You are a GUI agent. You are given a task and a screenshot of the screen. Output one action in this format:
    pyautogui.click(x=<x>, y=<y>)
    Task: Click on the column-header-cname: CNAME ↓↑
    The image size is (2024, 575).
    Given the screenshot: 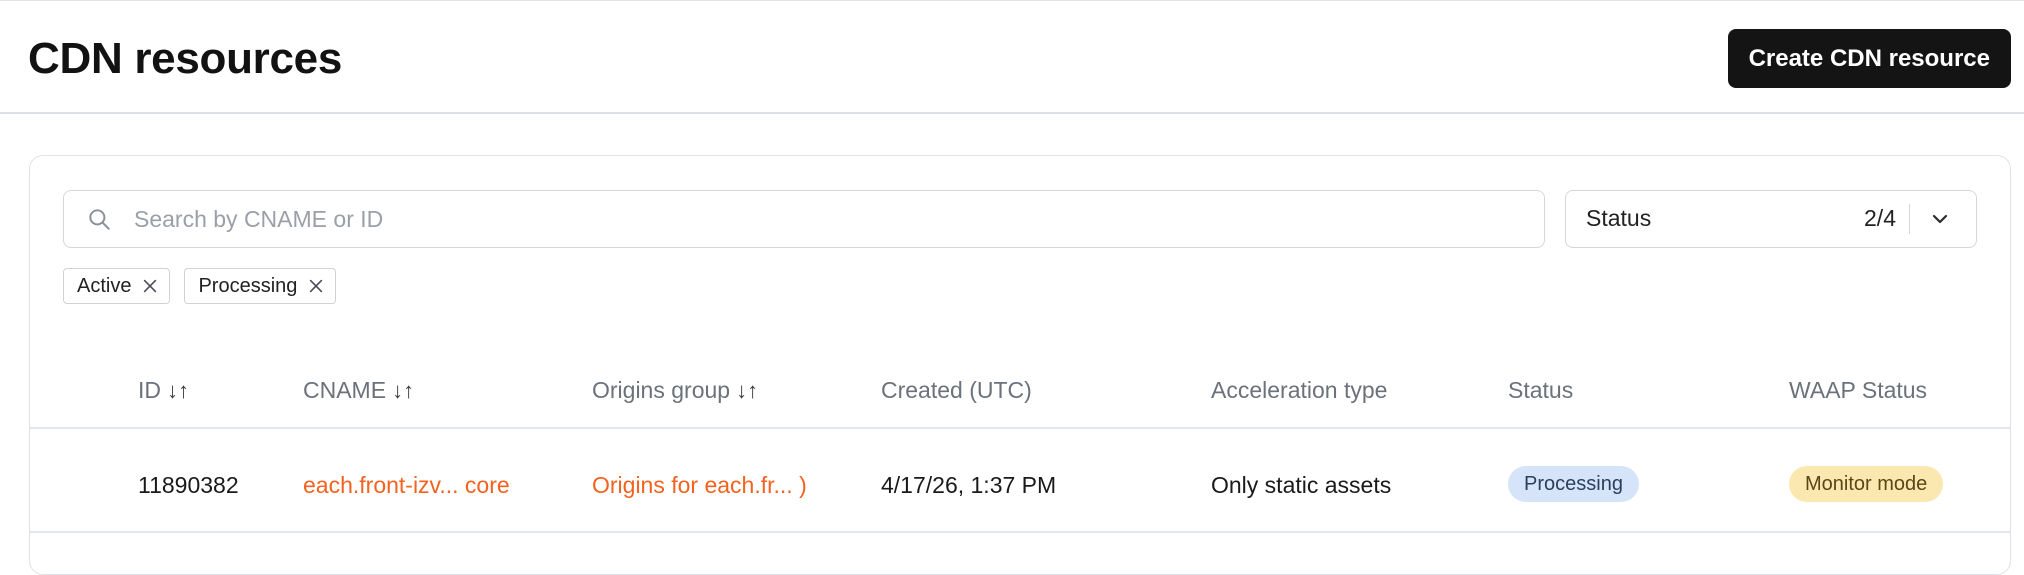 What is the action you would take?
    pyautogui.click(x=358, y=390)
    